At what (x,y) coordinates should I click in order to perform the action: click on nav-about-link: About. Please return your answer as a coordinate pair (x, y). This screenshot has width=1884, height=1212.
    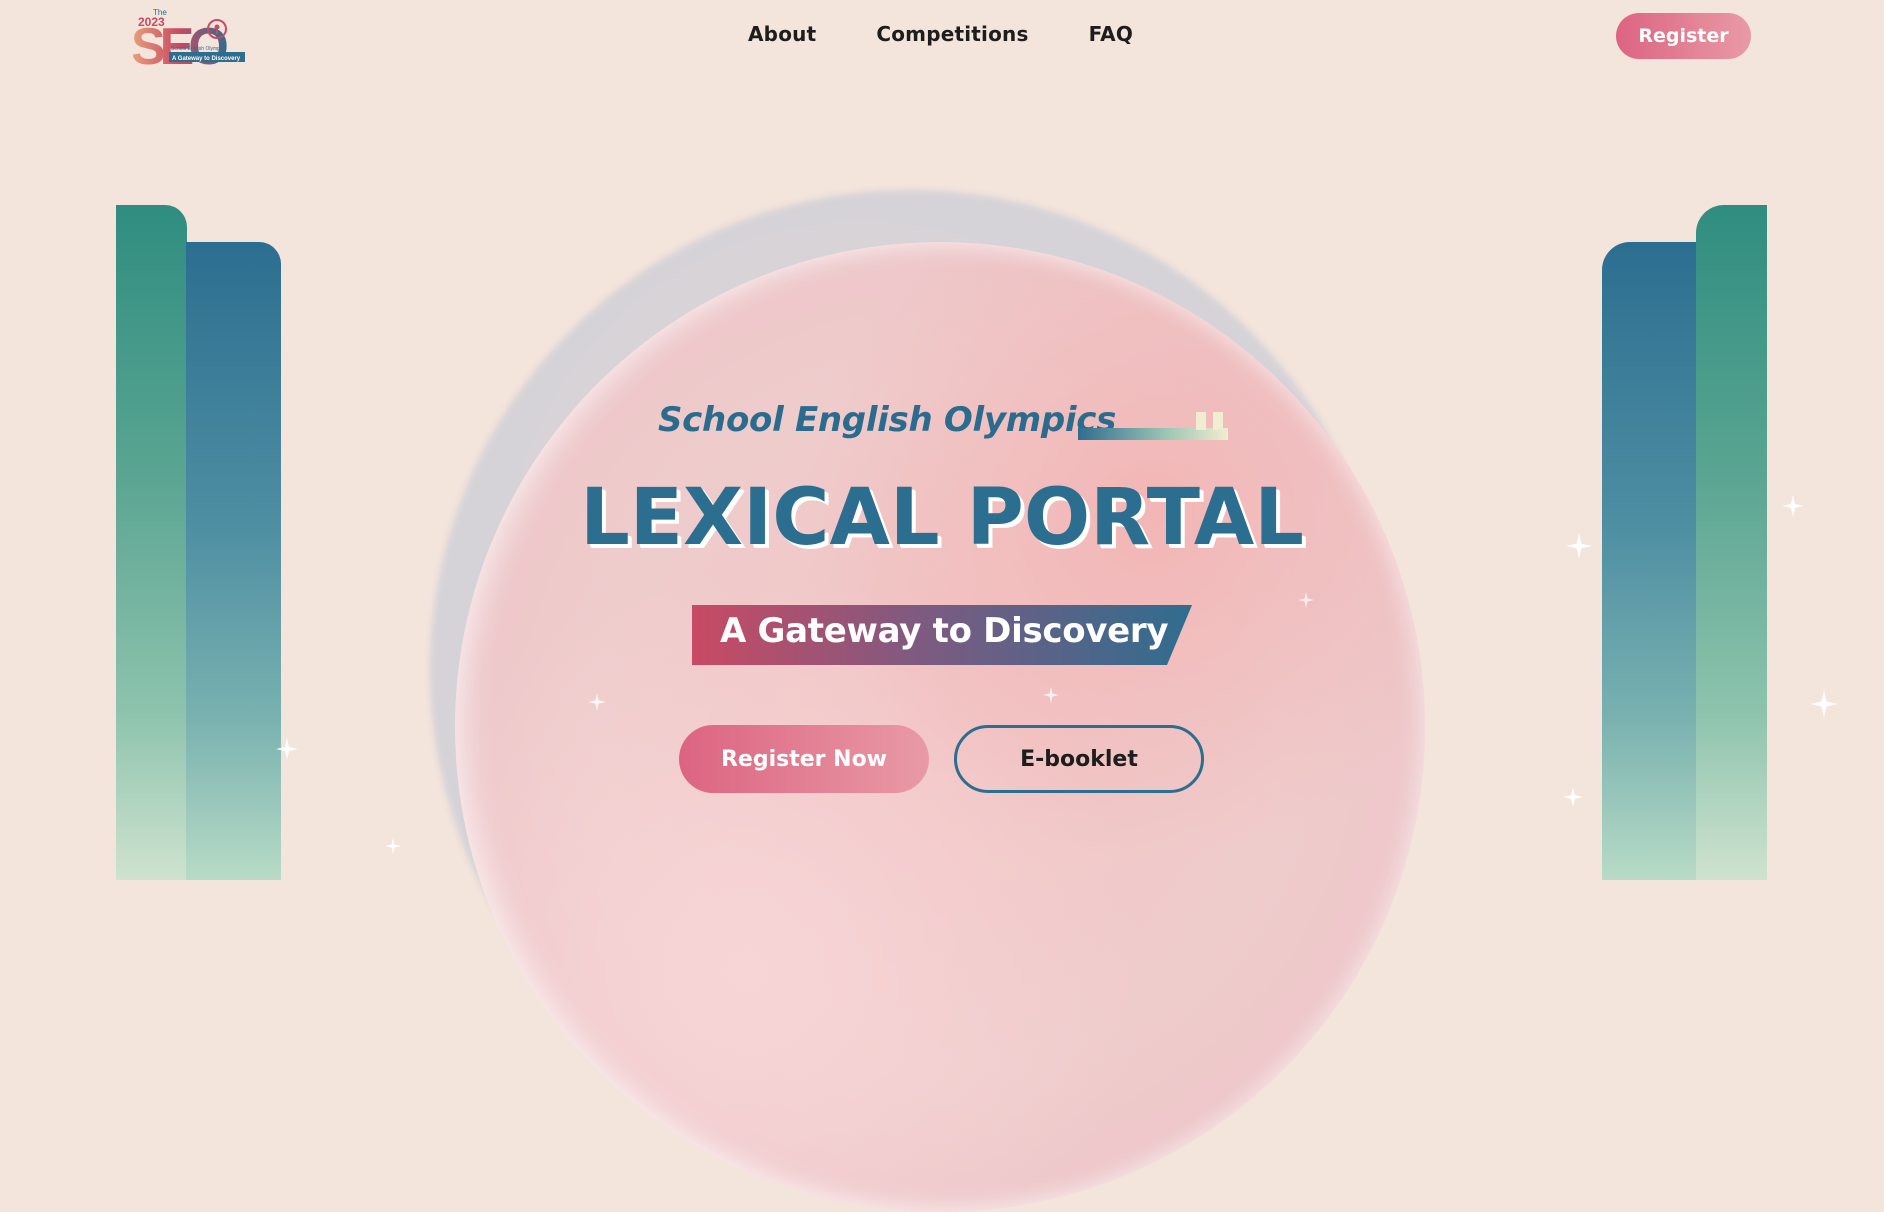
    Looking at the image, I should click on (782, 34).